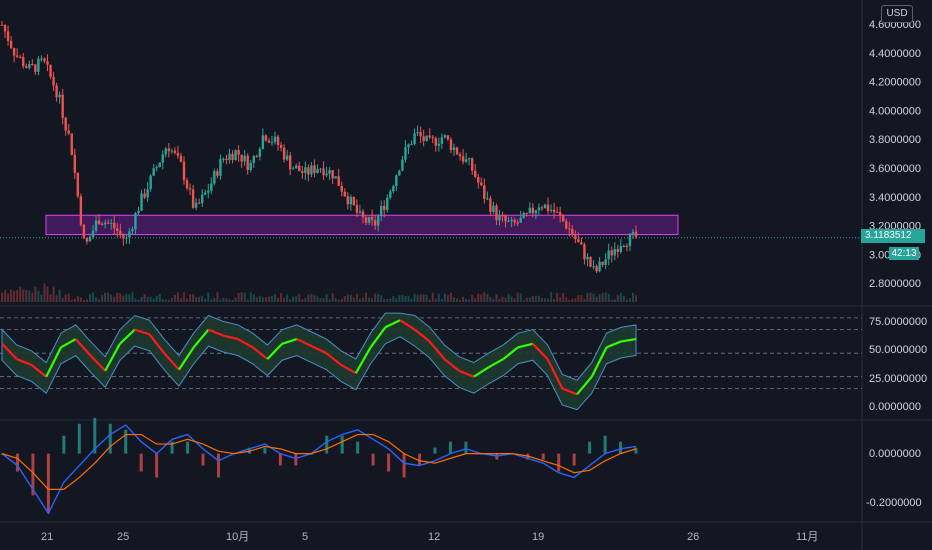 The width and height of the screenshot is (932, 550). Describe the element at coordinates (895, 198) in the screenshot. I see `price-axis-label: 3.4000000` at that location.